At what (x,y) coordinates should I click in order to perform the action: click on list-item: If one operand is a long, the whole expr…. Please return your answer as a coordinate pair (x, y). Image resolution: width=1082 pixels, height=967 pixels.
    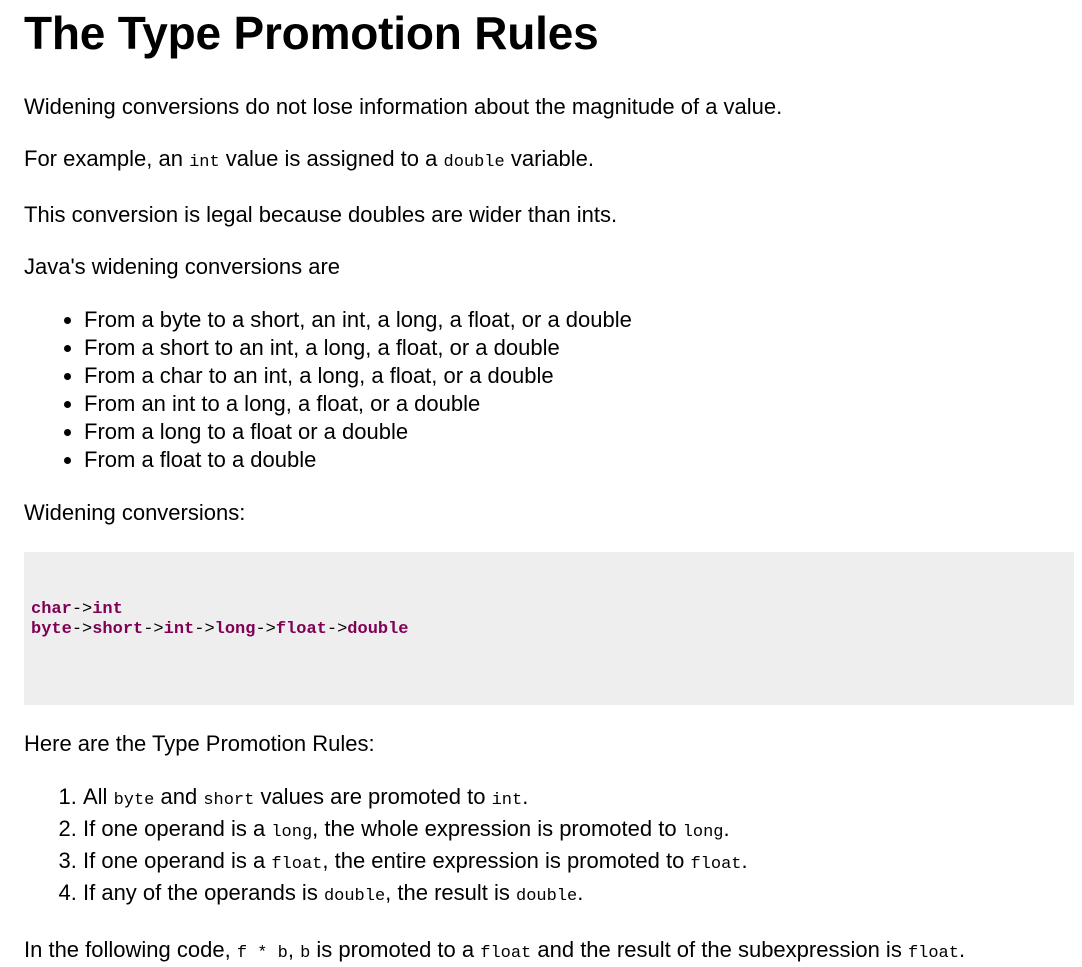
    Looking at the image, I should click on (582, 831).